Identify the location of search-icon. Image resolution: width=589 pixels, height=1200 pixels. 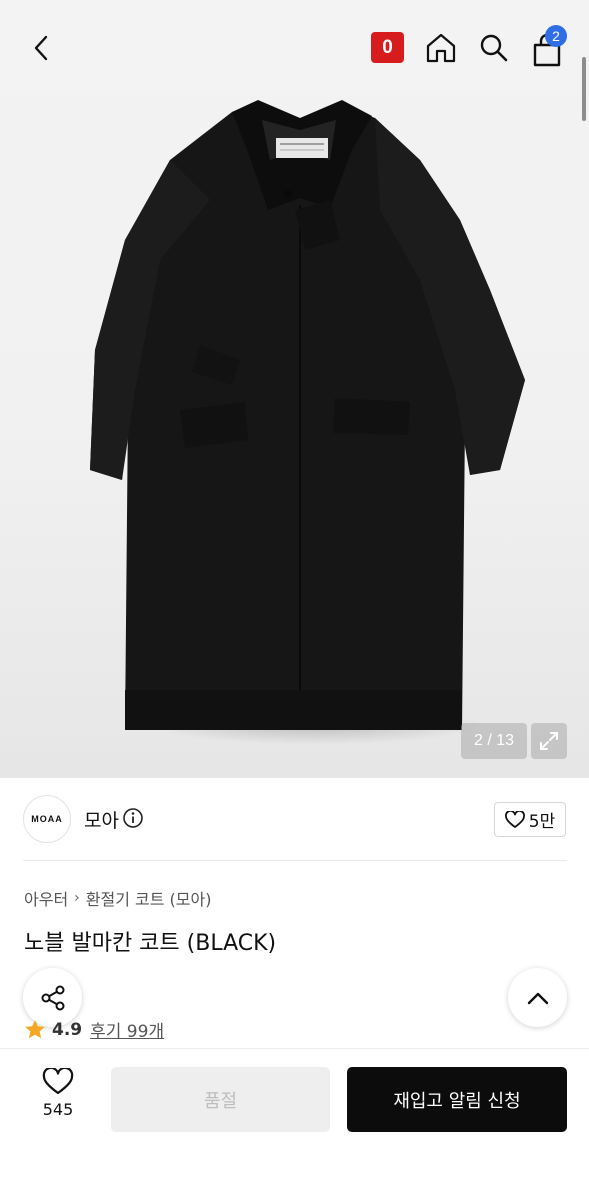
(494, 48).